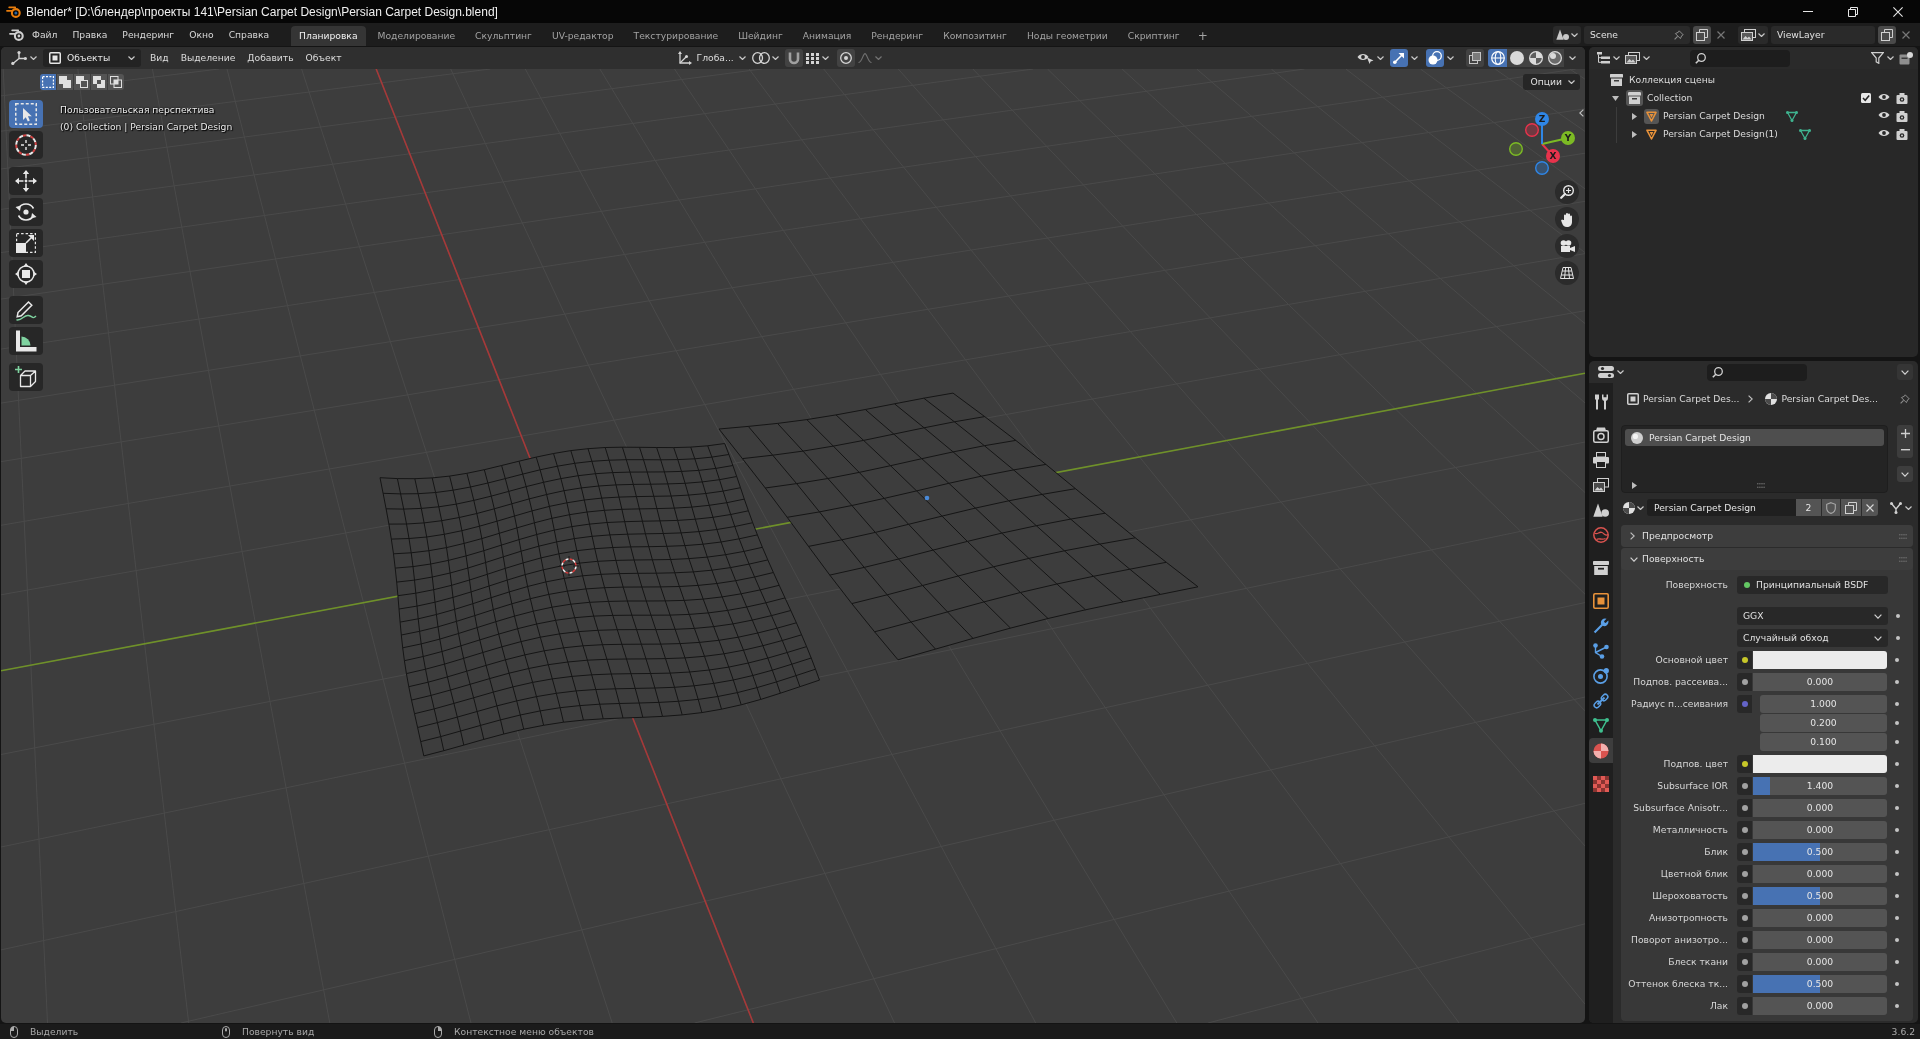 The image size is (1920, 1039). I want to click on panel-header: Поверхность, so click(1767, 559).